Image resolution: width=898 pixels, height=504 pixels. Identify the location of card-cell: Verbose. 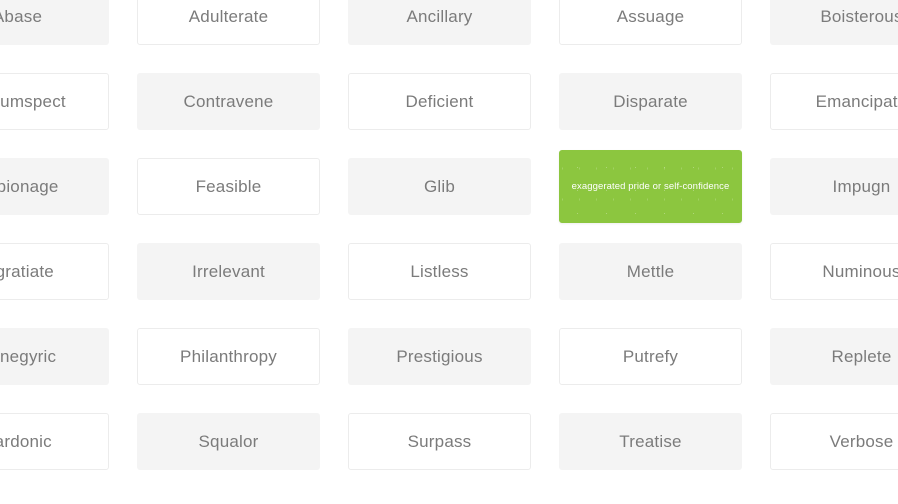
(827, 441).